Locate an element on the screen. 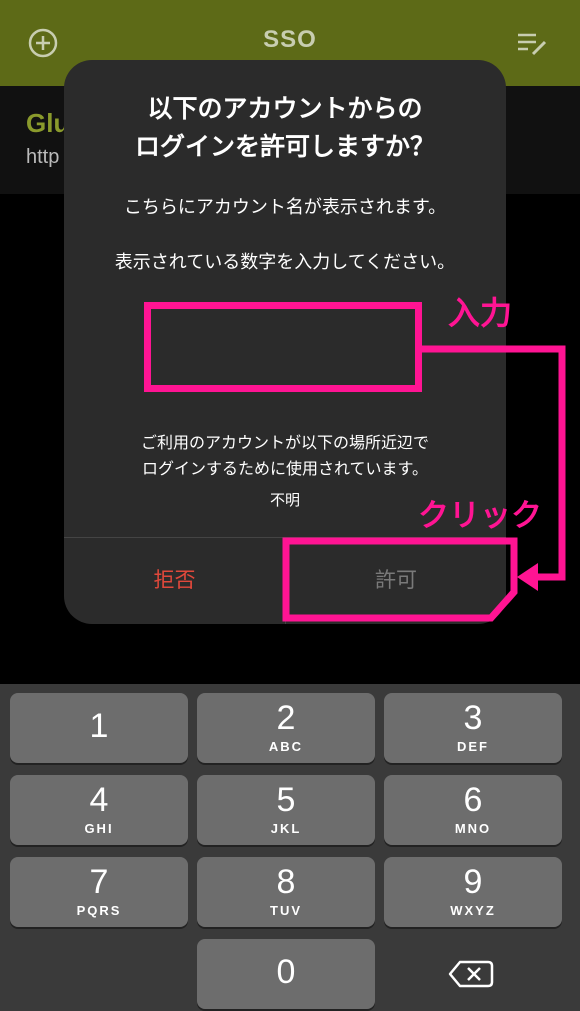 The width and height of the screenshot is (580, 1011). location-note: ご利用のアカウントが以下の場所近辺で ログインするために使用されています。 is located at coordinates (285, 456).